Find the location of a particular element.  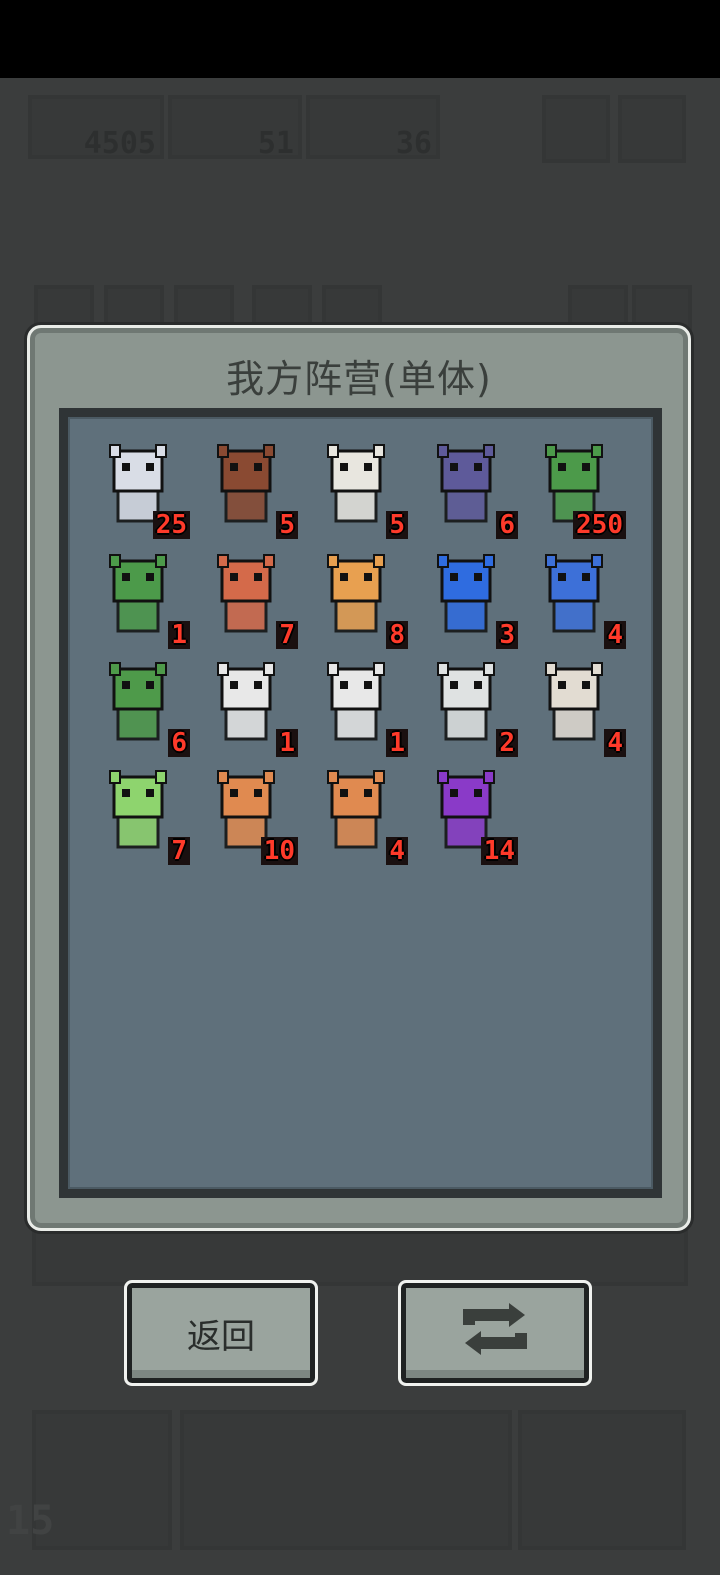

unit-card: 2 is located at coordinates (468, 709).